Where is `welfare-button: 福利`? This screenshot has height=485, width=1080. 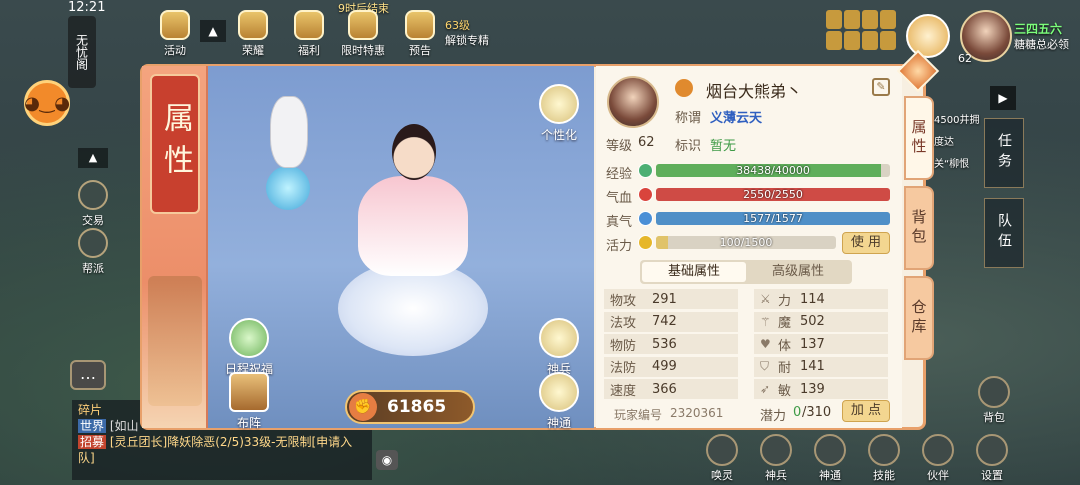 welfare-button: 福利 is located at coordinates (309, 34).